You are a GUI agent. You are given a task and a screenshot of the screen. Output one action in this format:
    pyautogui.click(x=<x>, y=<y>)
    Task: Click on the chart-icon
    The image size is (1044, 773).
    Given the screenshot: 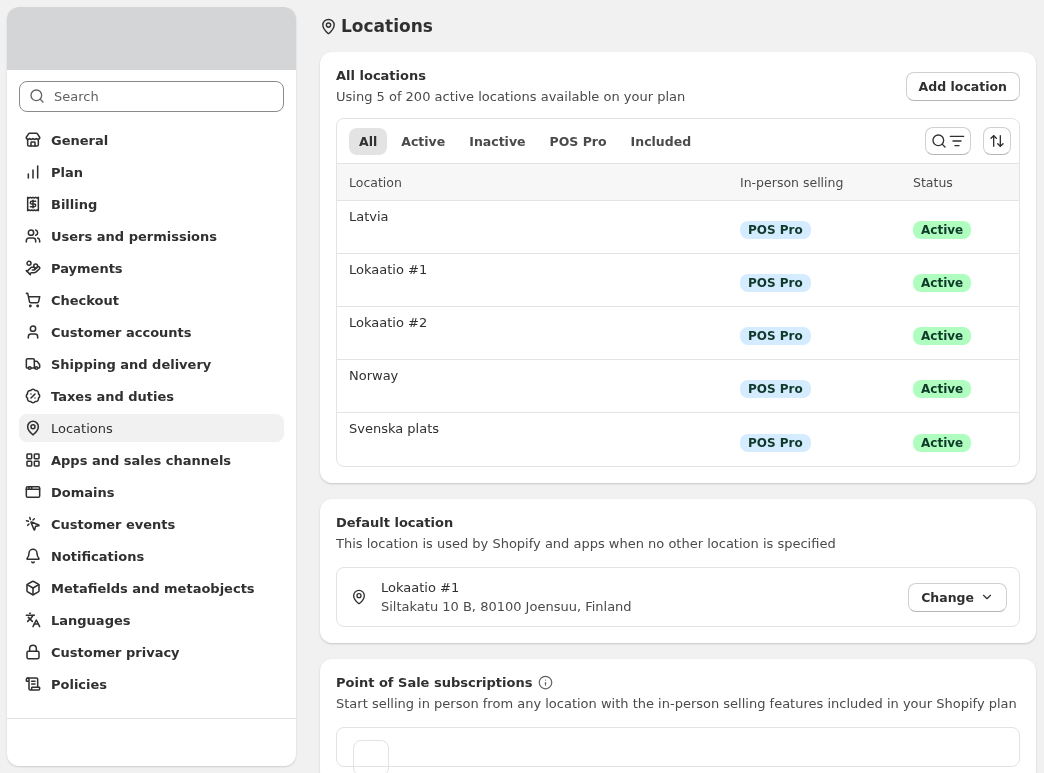 What is the action you would take?
    pyautogui.click(x=33, y=172)
    